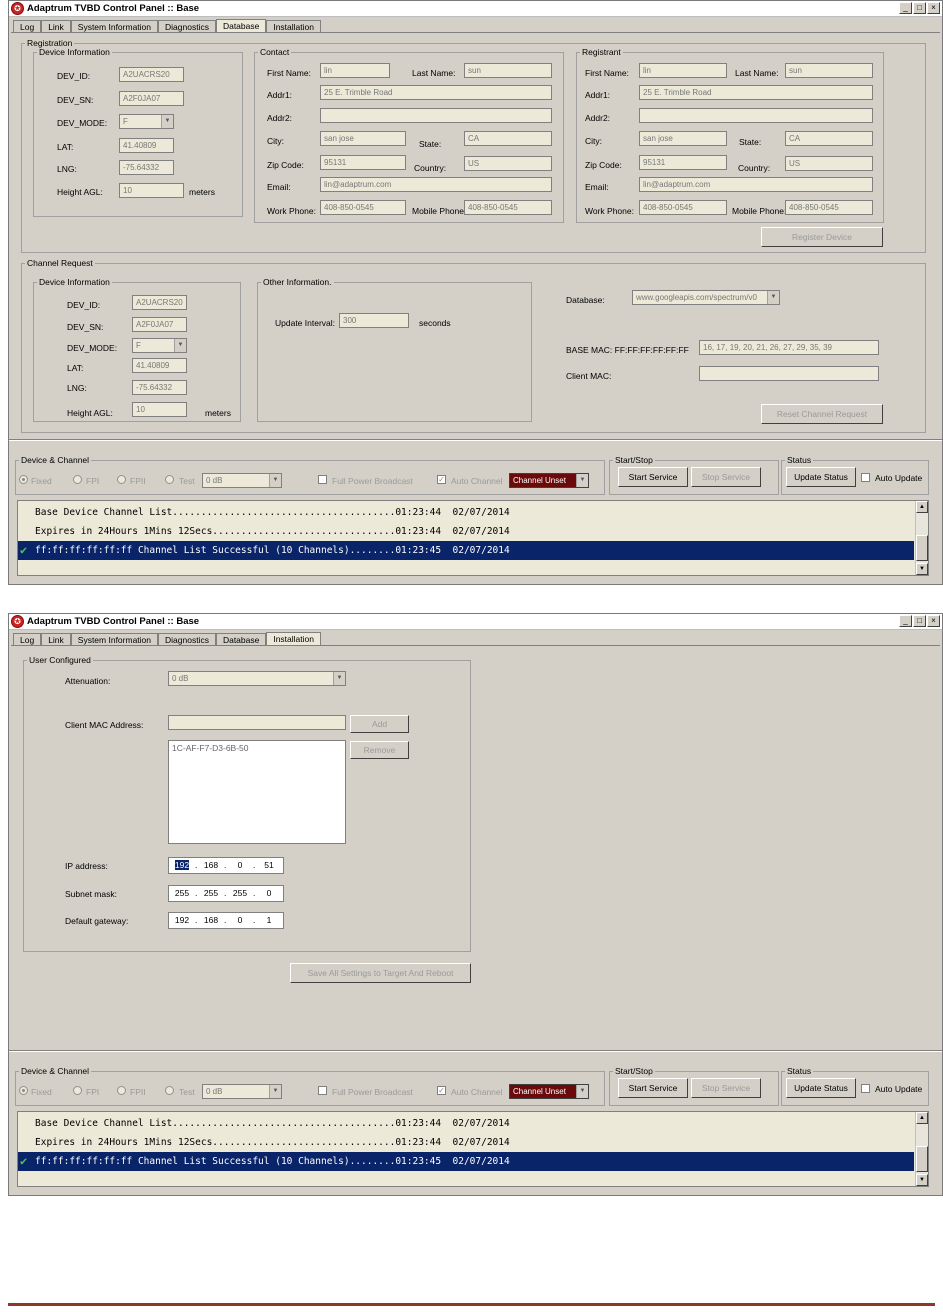  I want to click on dev-sn-field: A2F0JA07, so click(151, 98).